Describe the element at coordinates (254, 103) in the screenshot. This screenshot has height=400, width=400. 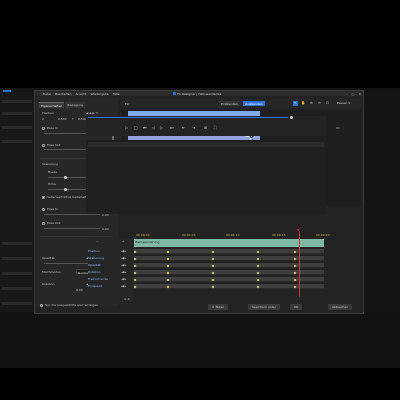
I see `fade-out-button: Ausblenden` at that location.